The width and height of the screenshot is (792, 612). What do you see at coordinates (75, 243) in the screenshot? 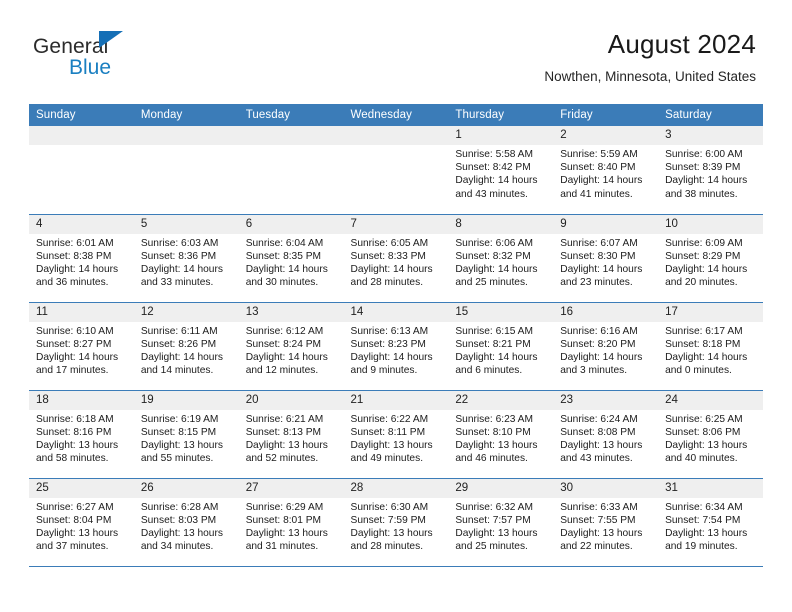
I see `sunrise-text: Sunrise: 6:01 AM` at bounding box center [75, 243].